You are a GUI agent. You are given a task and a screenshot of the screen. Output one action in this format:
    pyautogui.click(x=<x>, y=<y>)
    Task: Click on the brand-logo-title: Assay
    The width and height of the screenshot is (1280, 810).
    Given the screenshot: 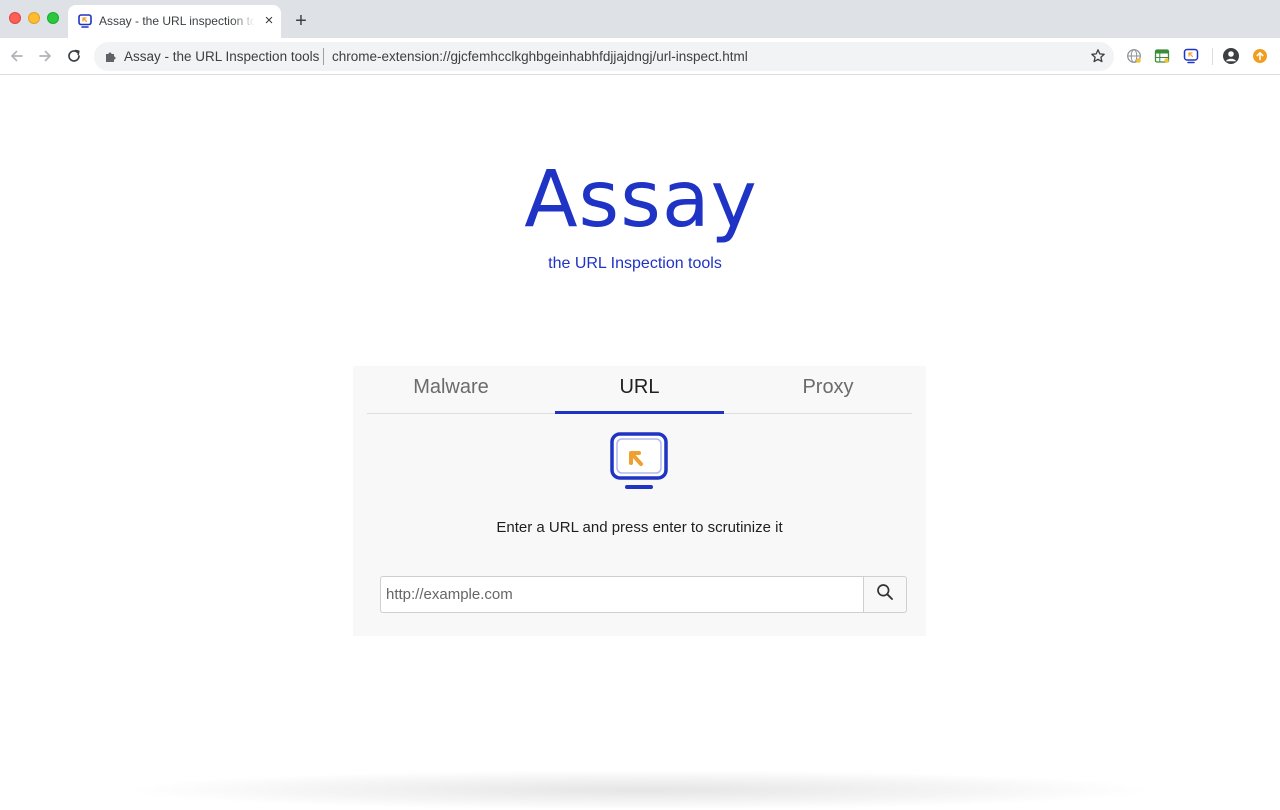 What is the action you would take?
    pyautogui.click(x=641, y=200)
    